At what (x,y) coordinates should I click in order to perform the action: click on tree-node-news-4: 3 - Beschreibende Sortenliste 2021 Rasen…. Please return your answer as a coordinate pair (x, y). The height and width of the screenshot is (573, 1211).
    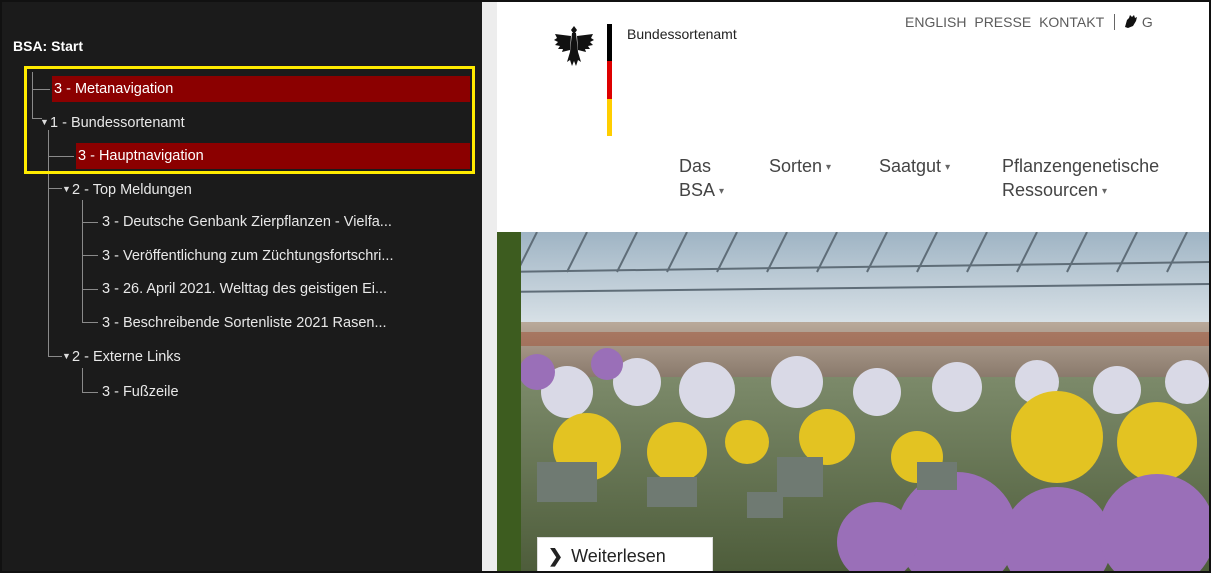
    Looking at the image, I should click on (288, 323).